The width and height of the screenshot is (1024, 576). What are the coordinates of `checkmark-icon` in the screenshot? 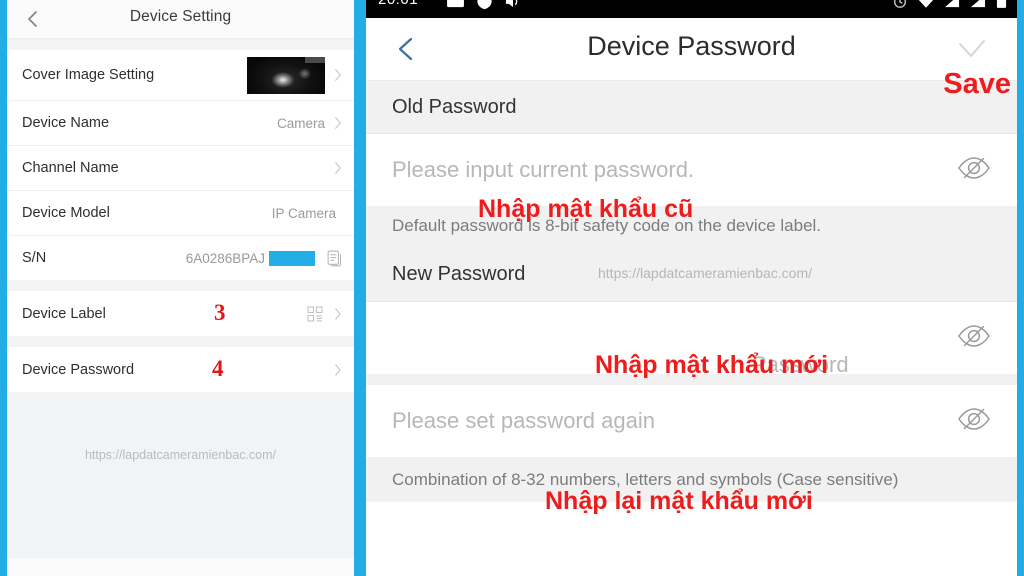 It's located at (972, 50).